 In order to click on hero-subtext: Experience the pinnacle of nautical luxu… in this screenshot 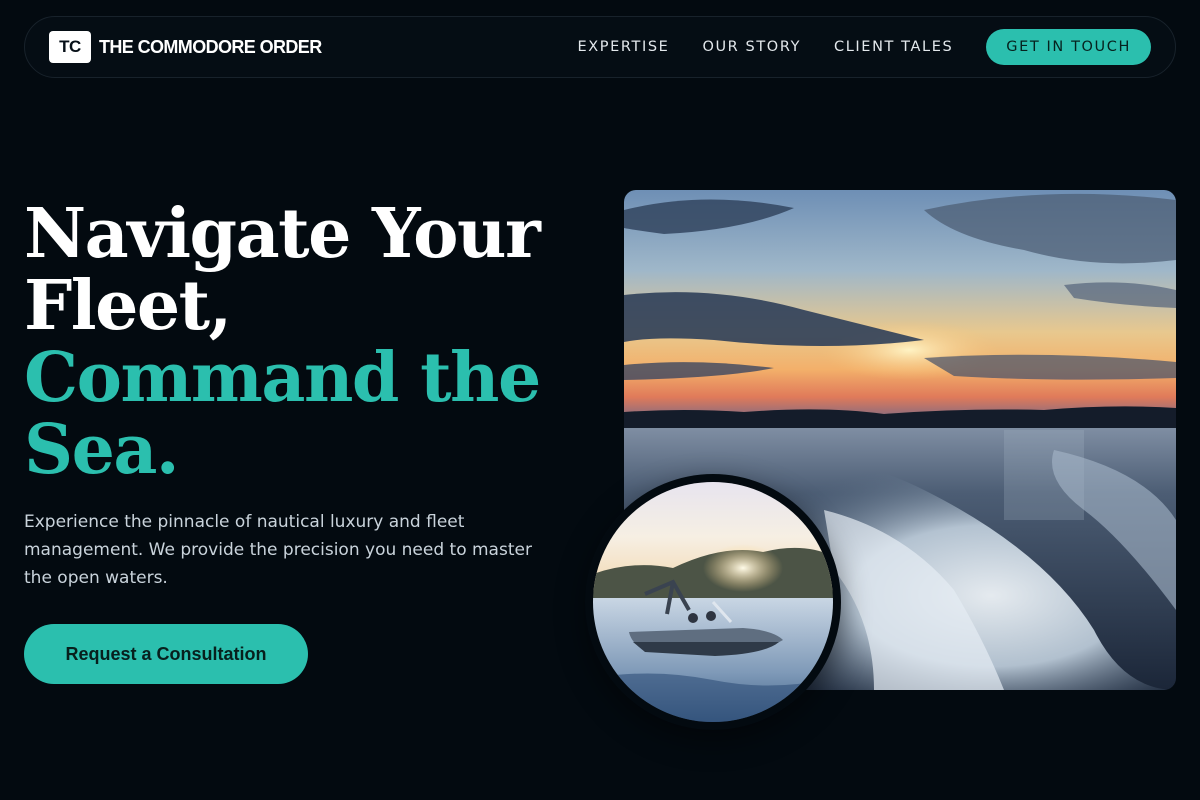, I will do `click(278, 550)`.